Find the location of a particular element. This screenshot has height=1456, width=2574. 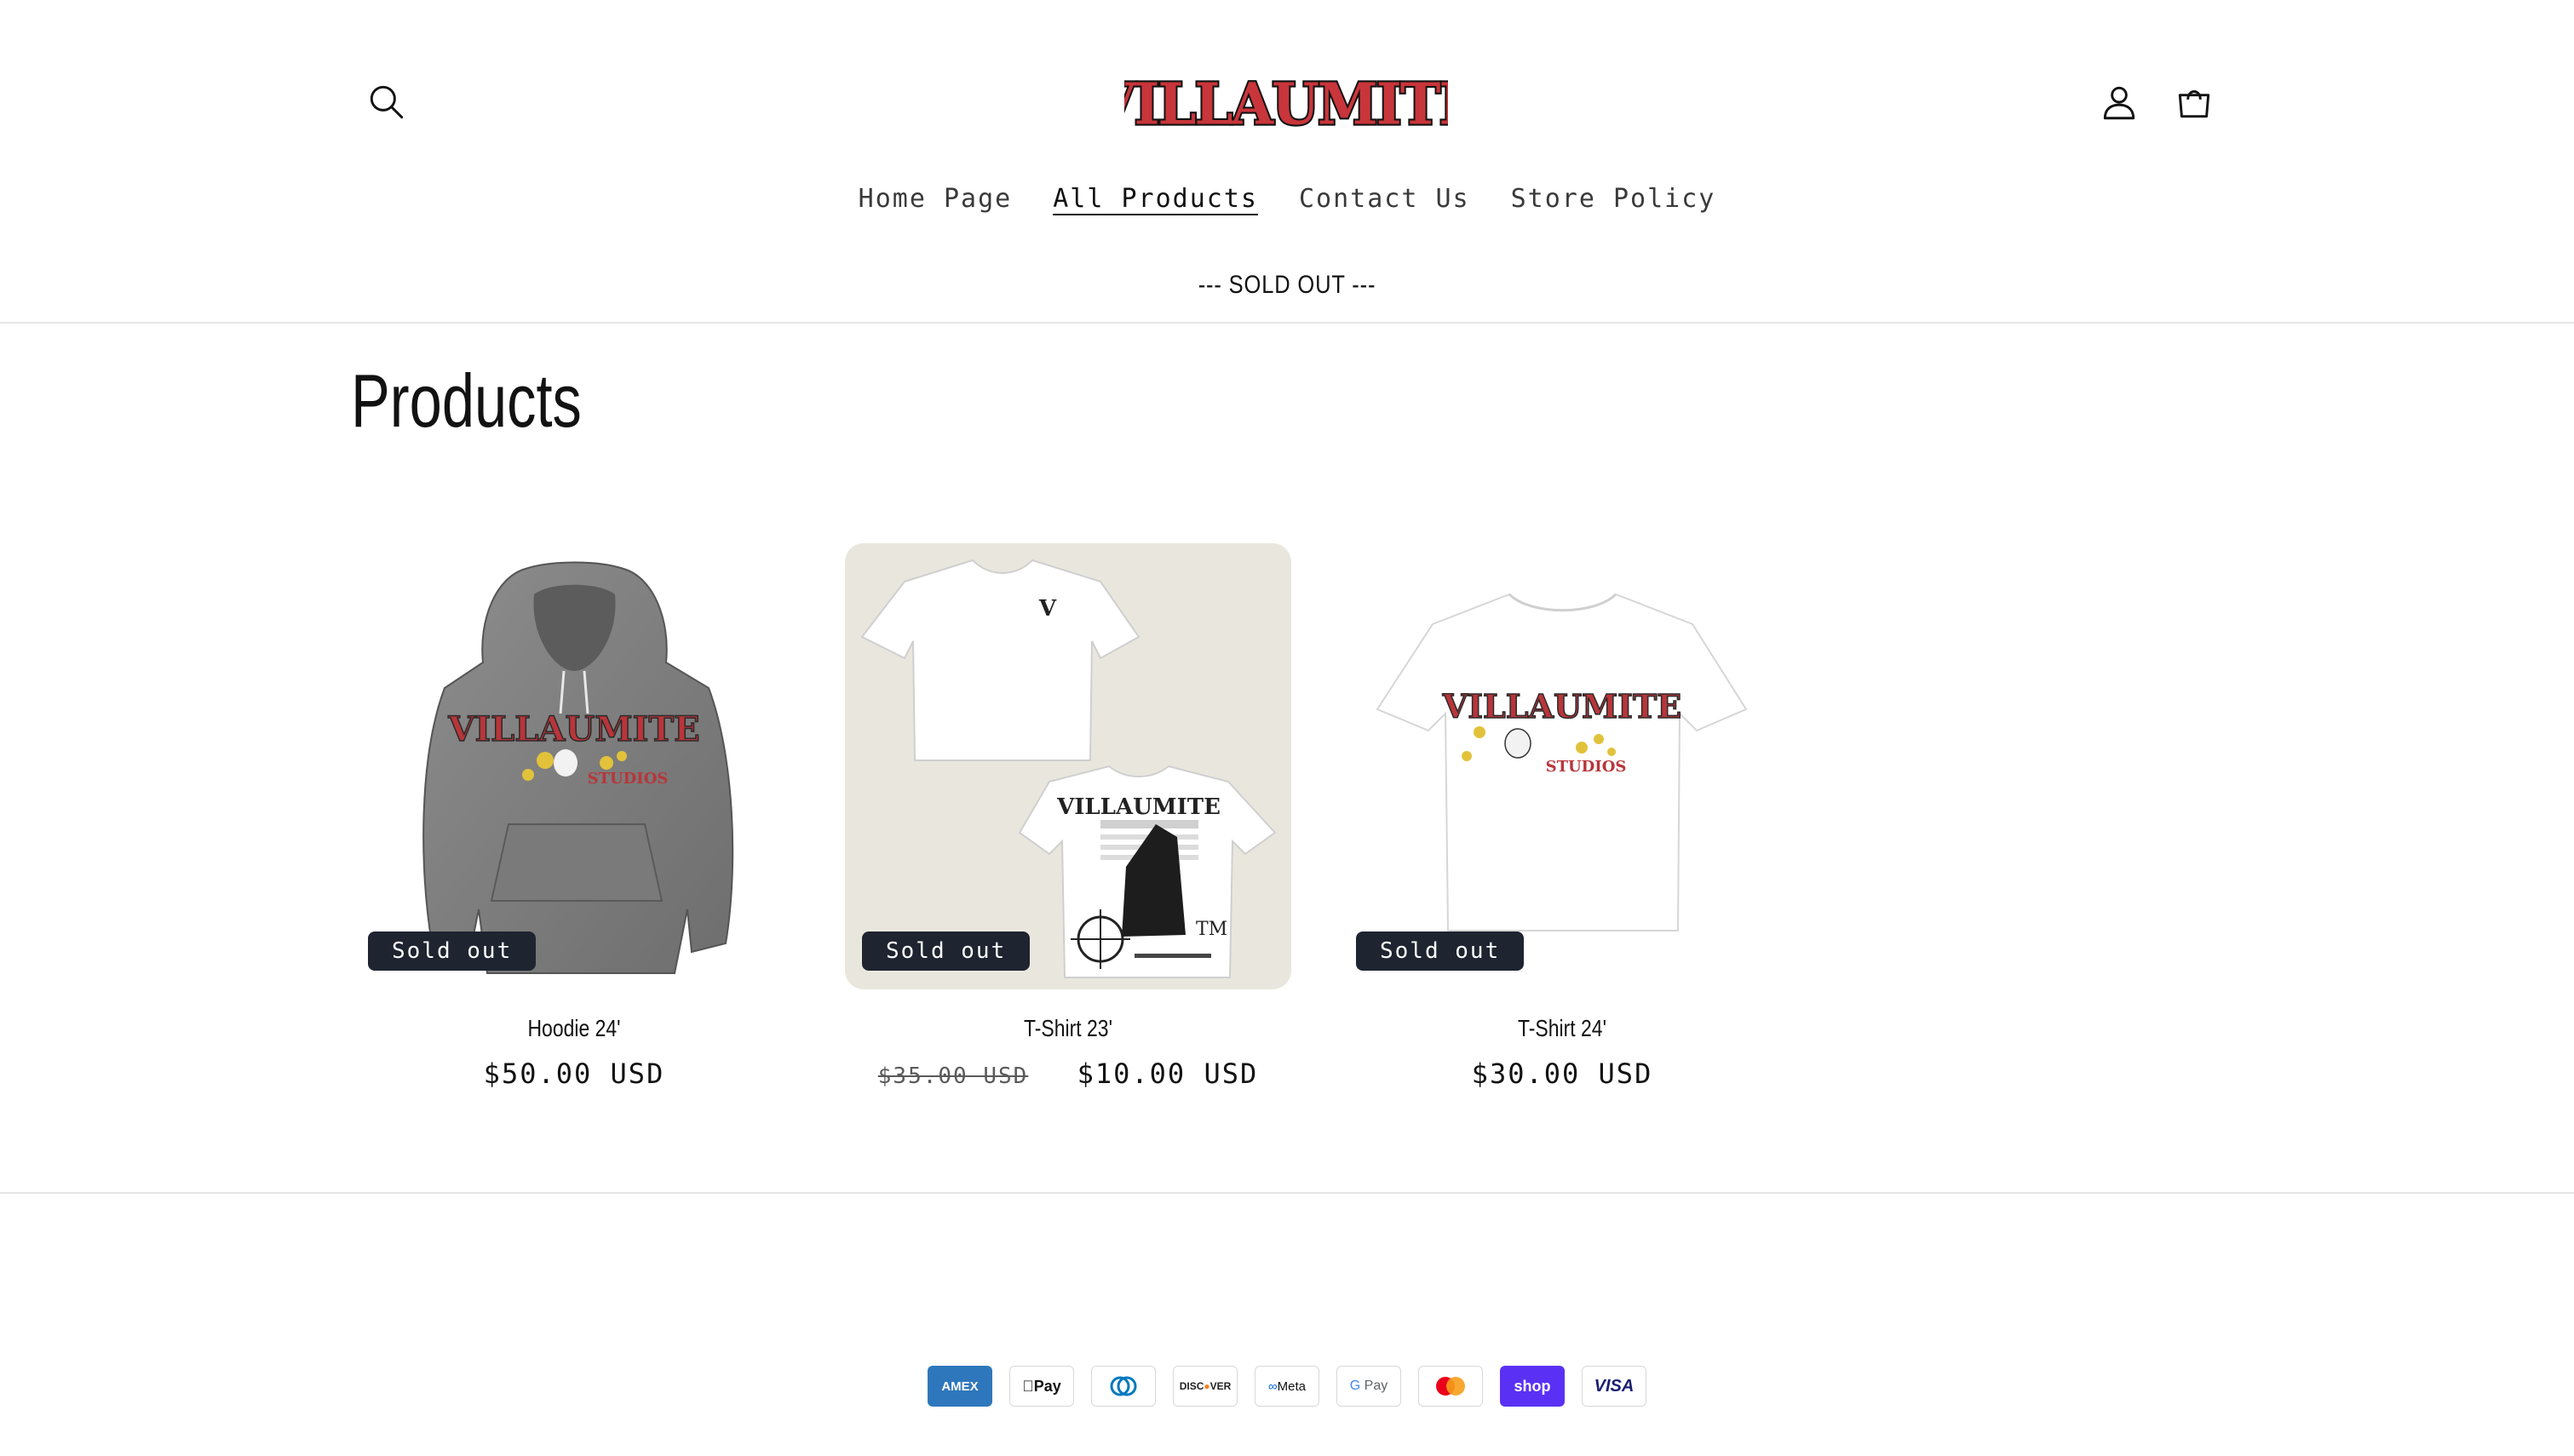

product-image-tshirt-24: VILLAUMITE STUDIOS Sold out is located at coordinates (1562, 766).